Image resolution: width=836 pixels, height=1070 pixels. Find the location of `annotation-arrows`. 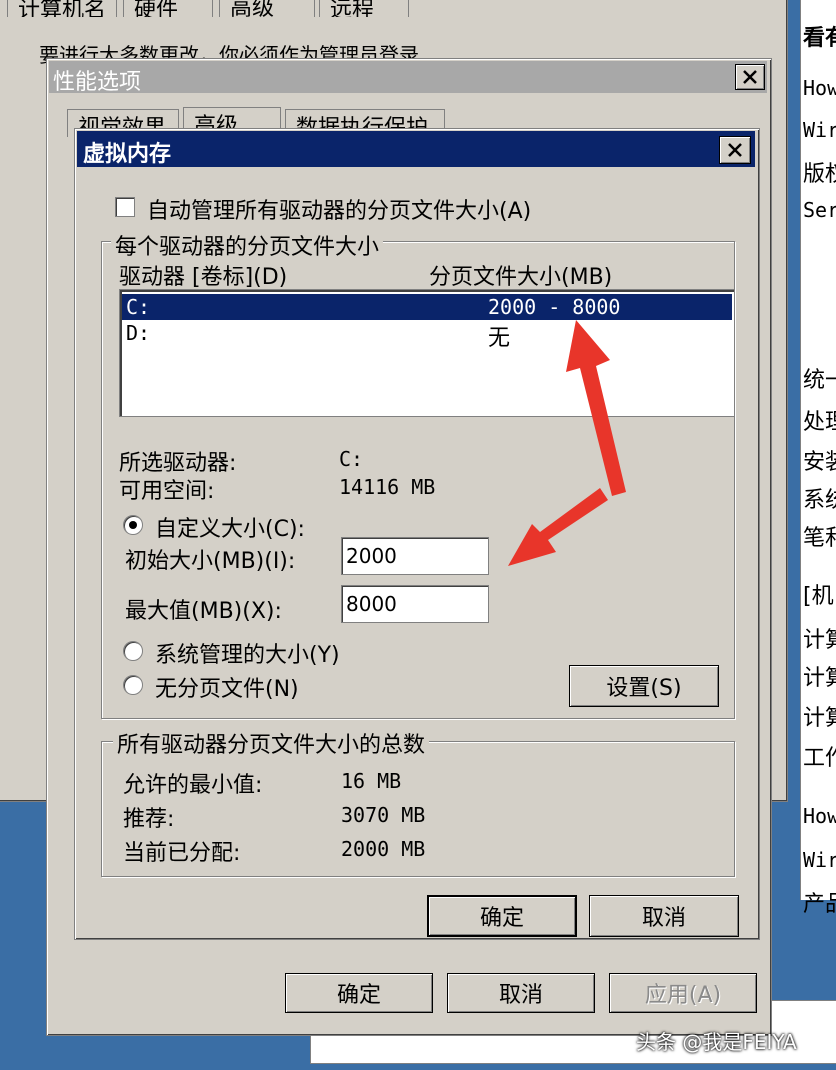

annotation-arrows is located at coordinates (567, 443).